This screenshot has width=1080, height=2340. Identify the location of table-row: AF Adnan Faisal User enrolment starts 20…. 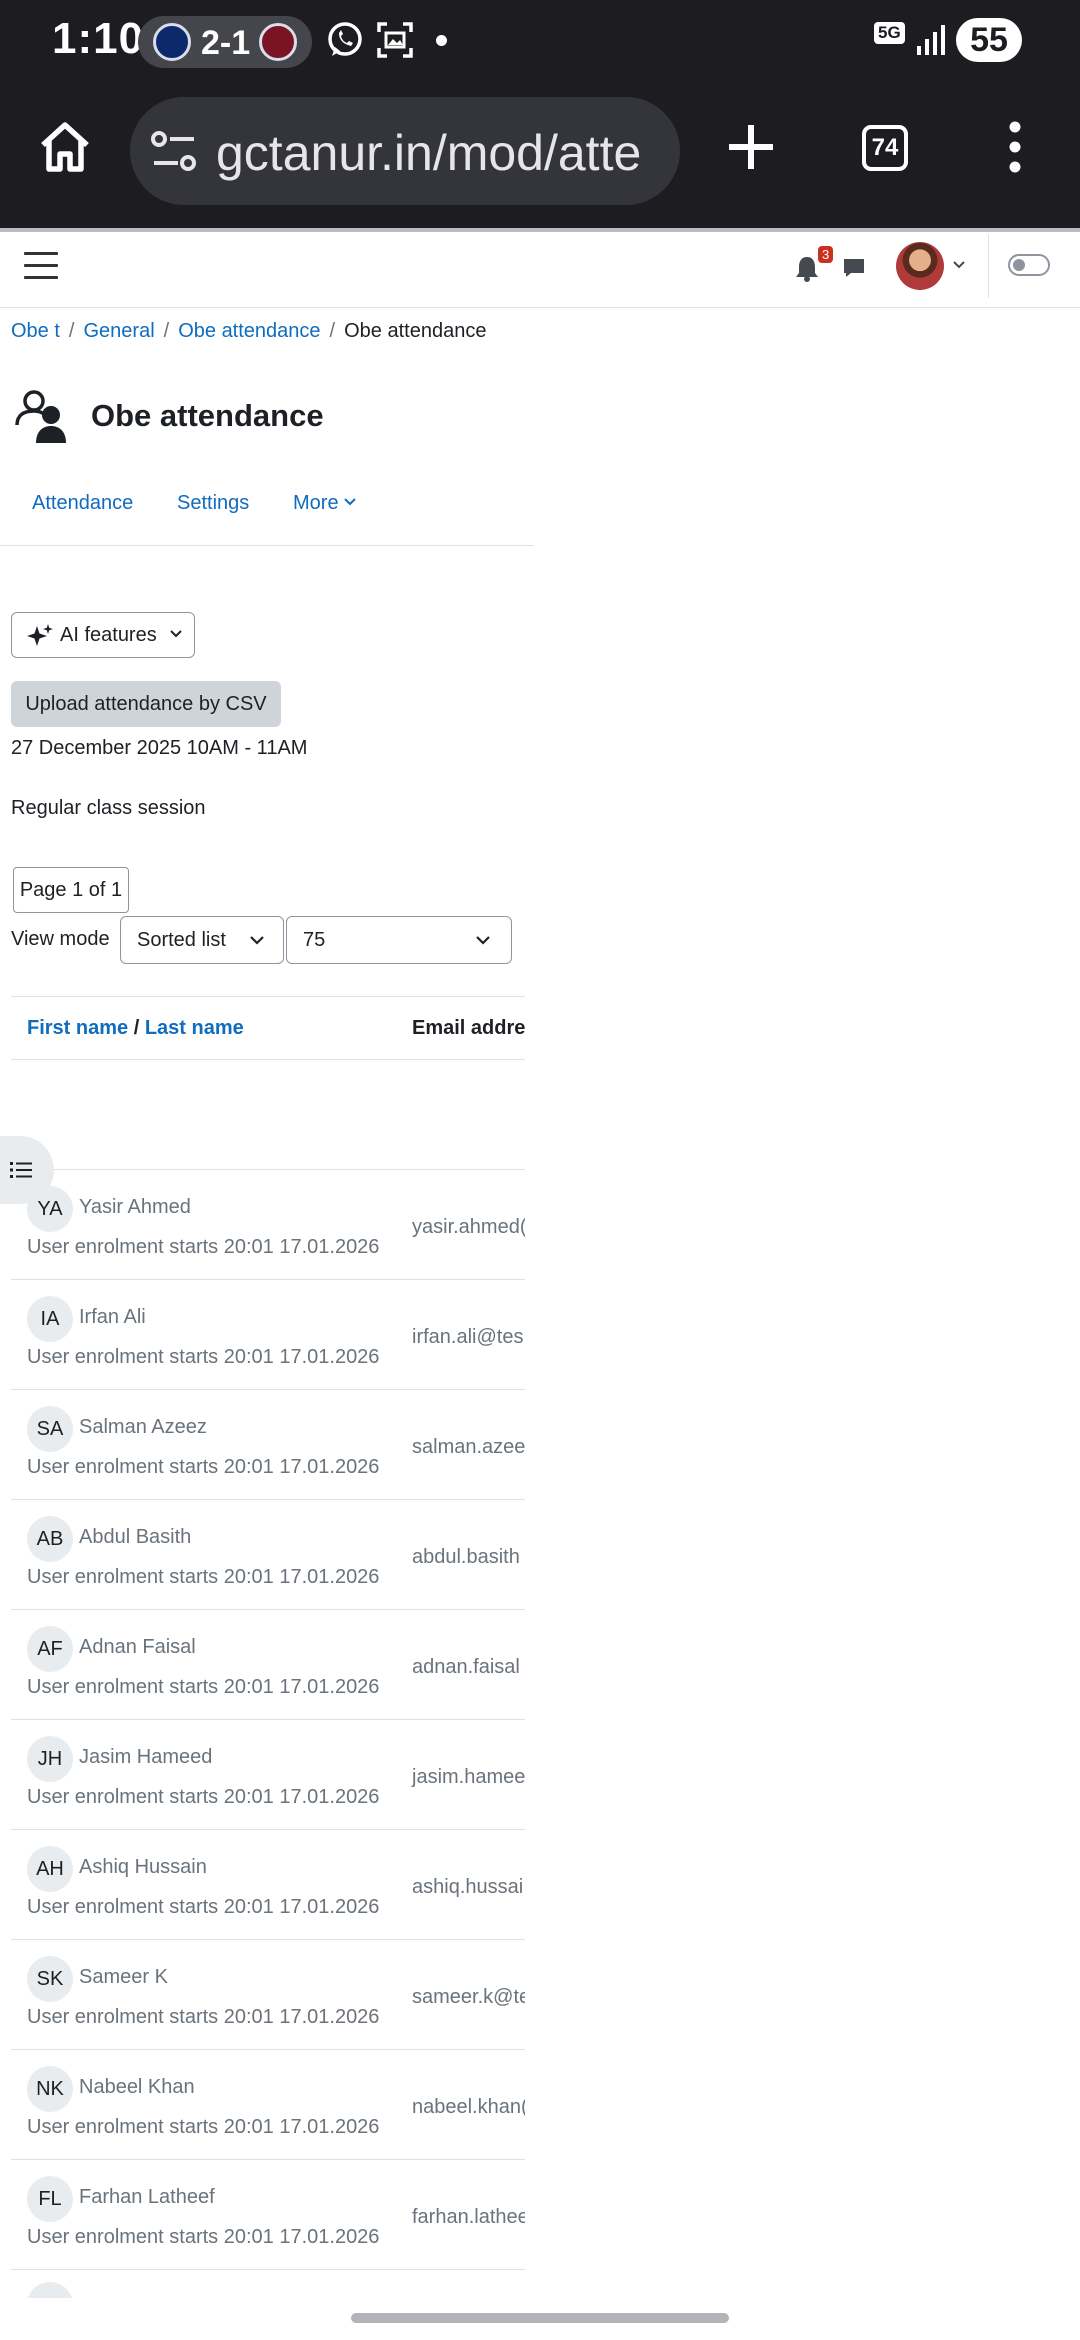
(268, 1665).